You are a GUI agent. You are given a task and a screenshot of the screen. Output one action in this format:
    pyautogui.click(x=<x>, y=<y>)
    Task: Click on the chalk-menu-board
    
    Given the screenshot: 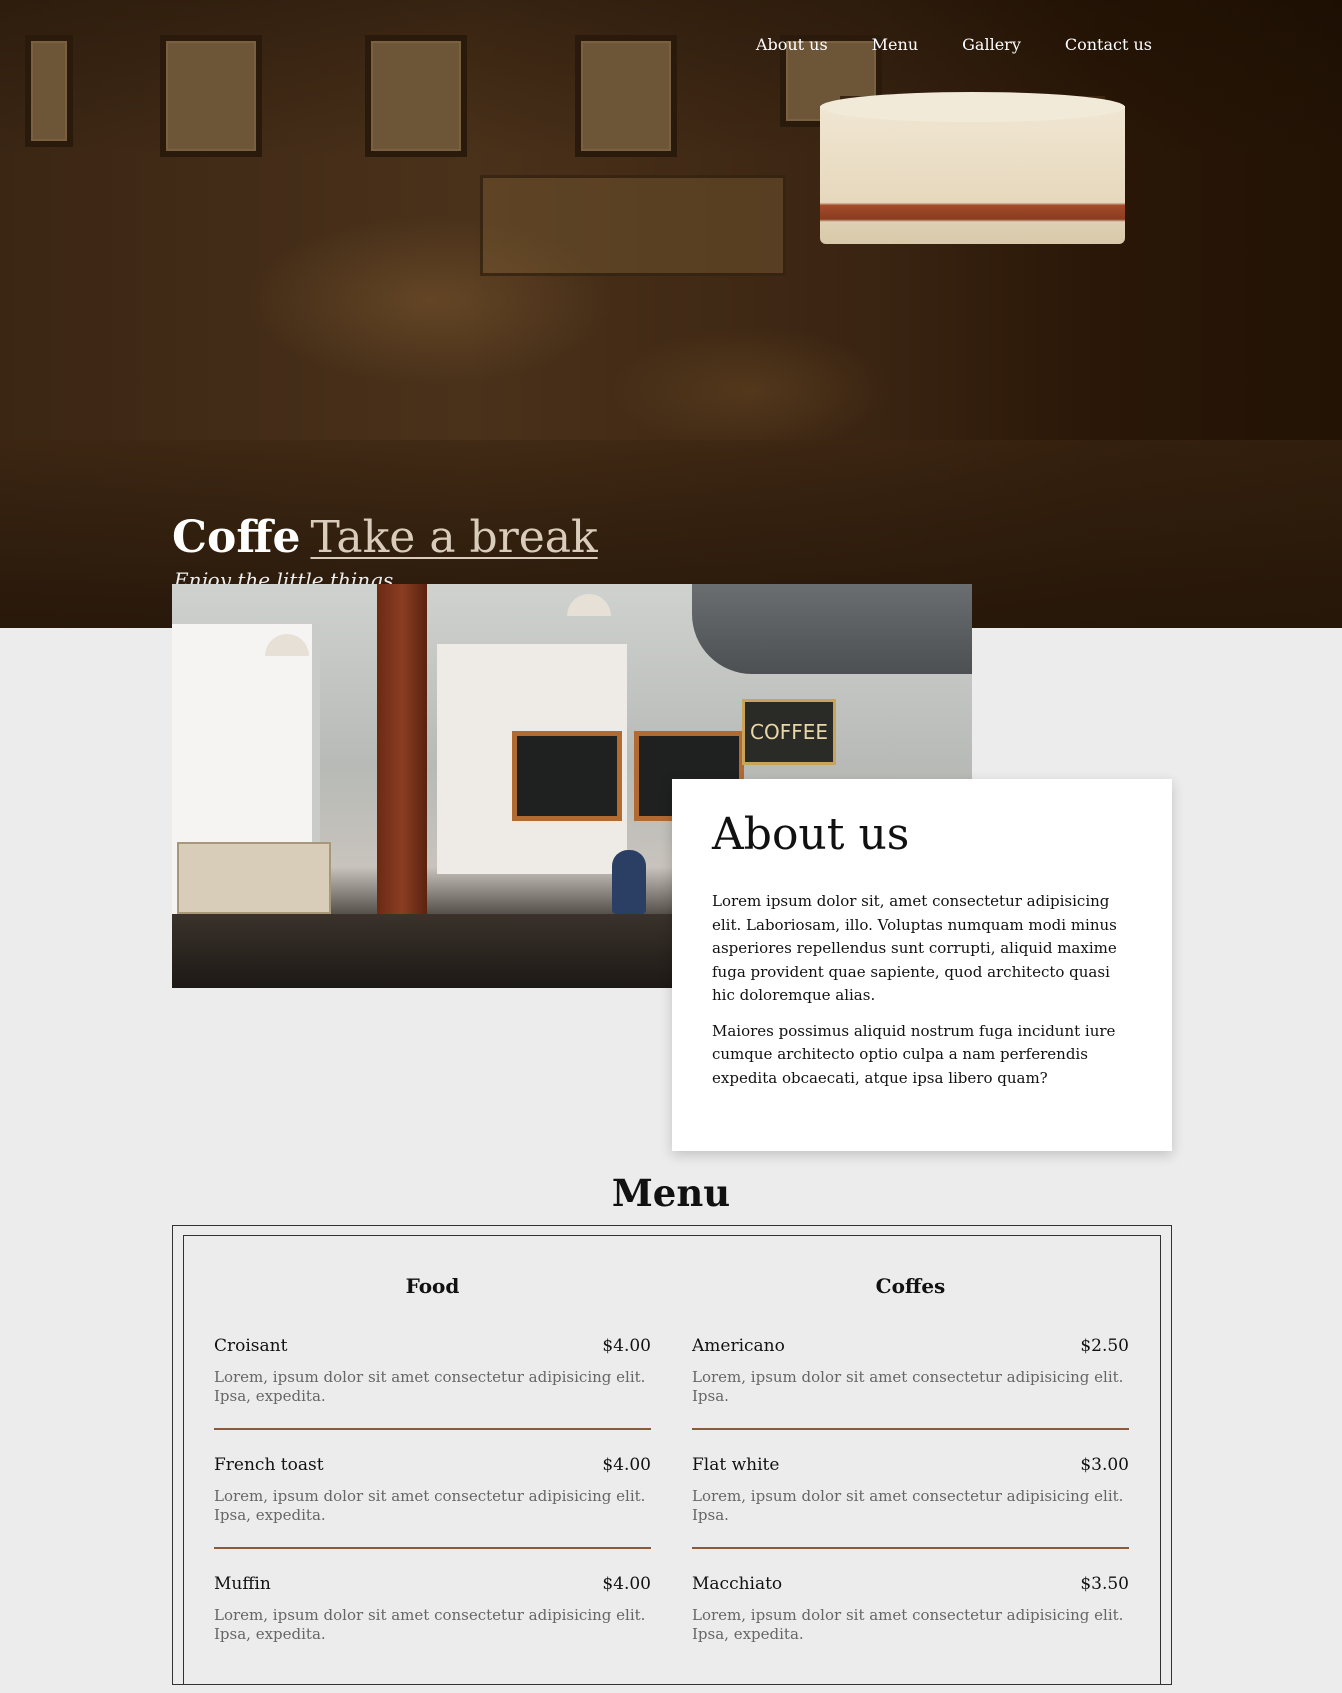 What is the action you would take?
    pyautogui.click(x=567, y=776)
    